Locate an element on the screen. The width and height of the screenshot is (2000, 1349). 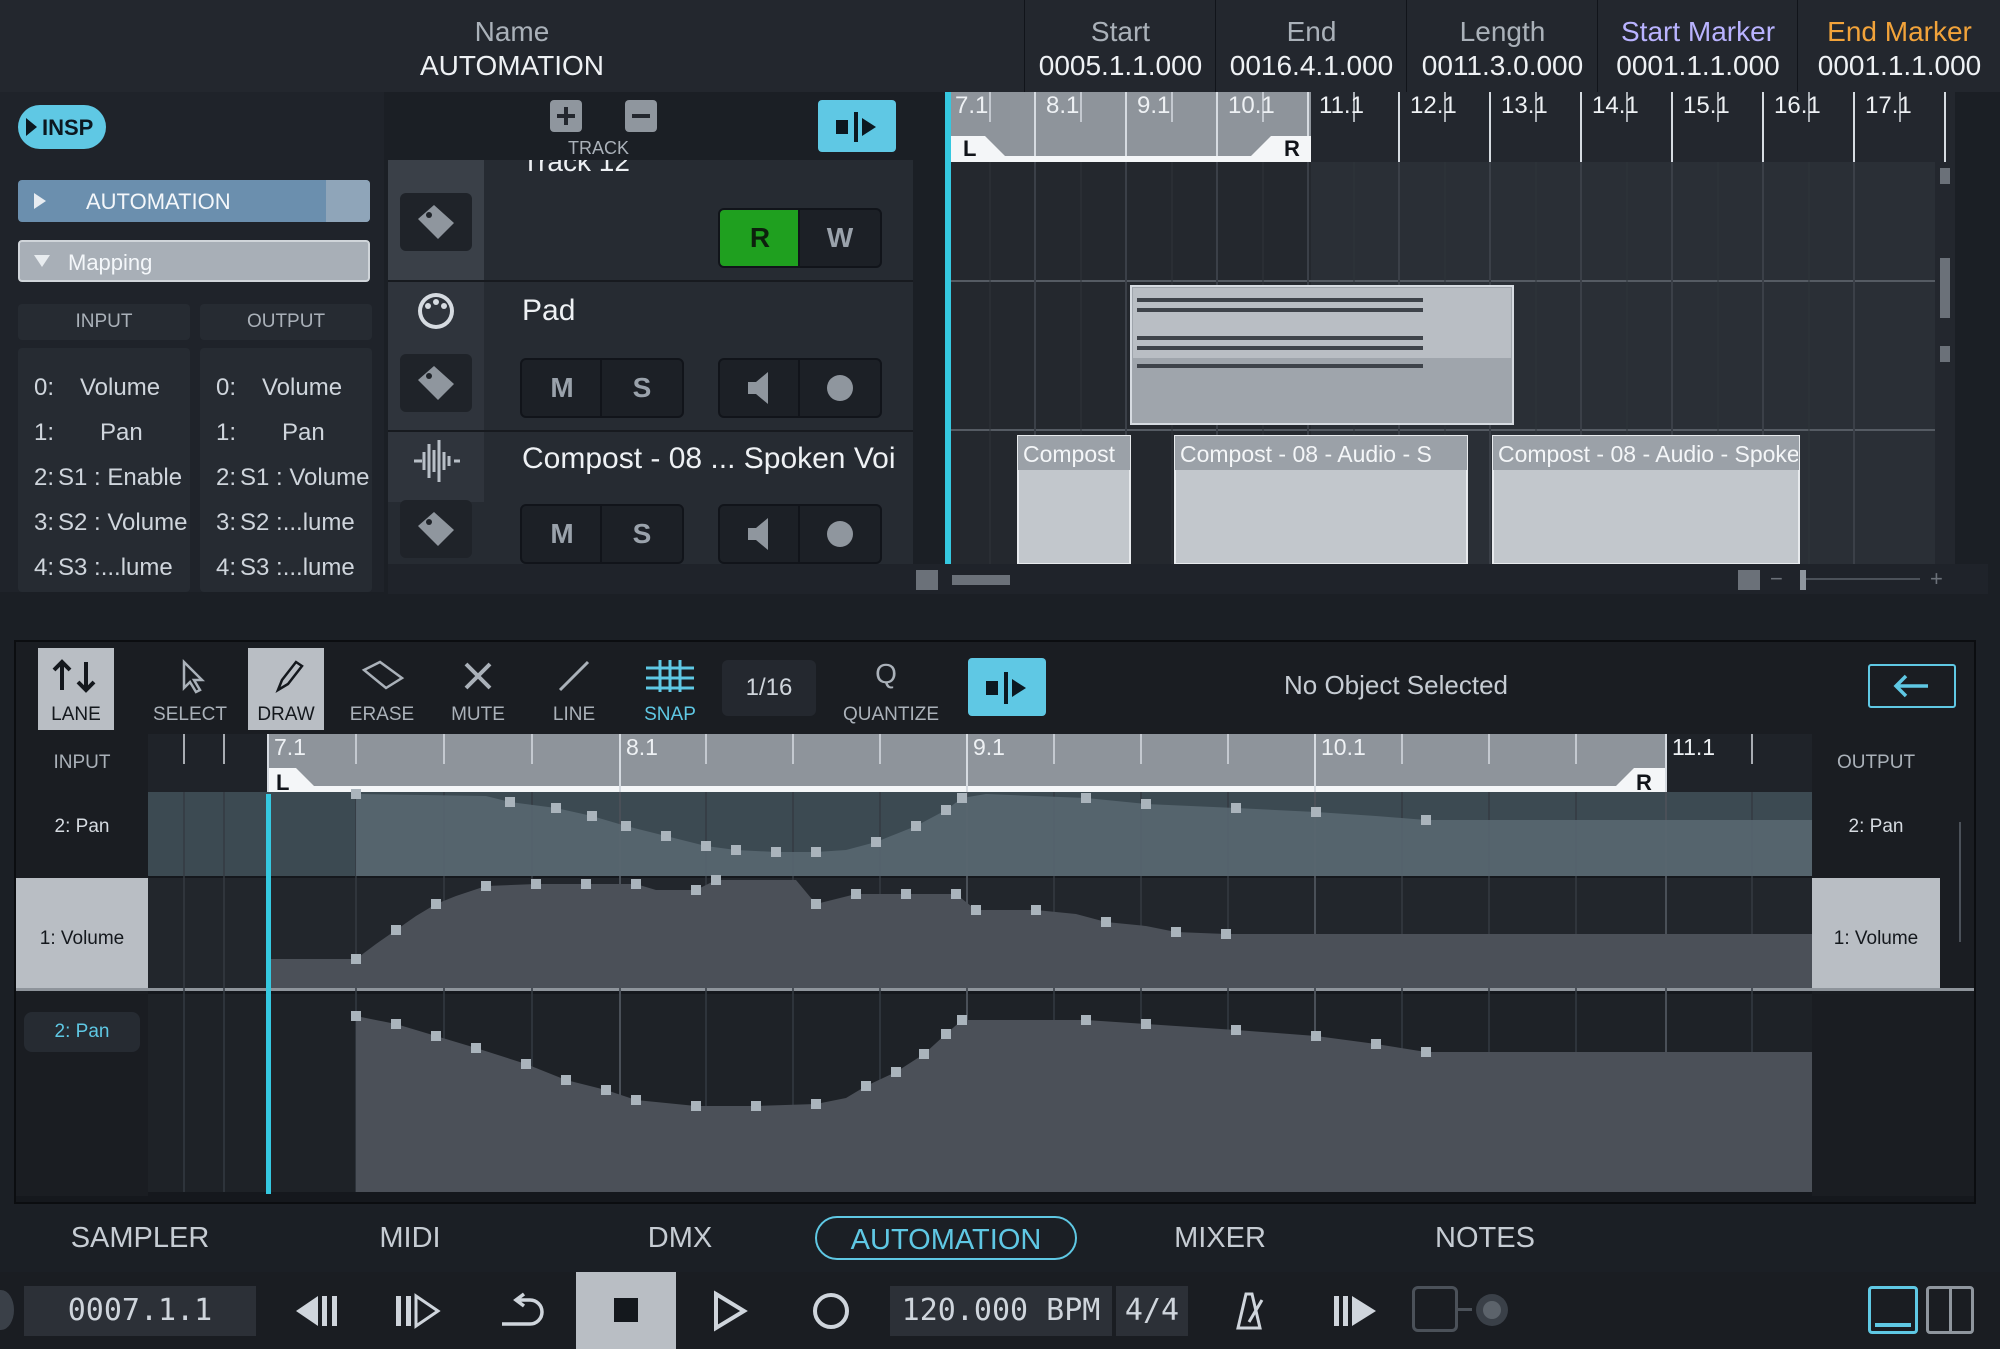
lane-output-pan: 2: Pan is located at coordinates (1876, 827).